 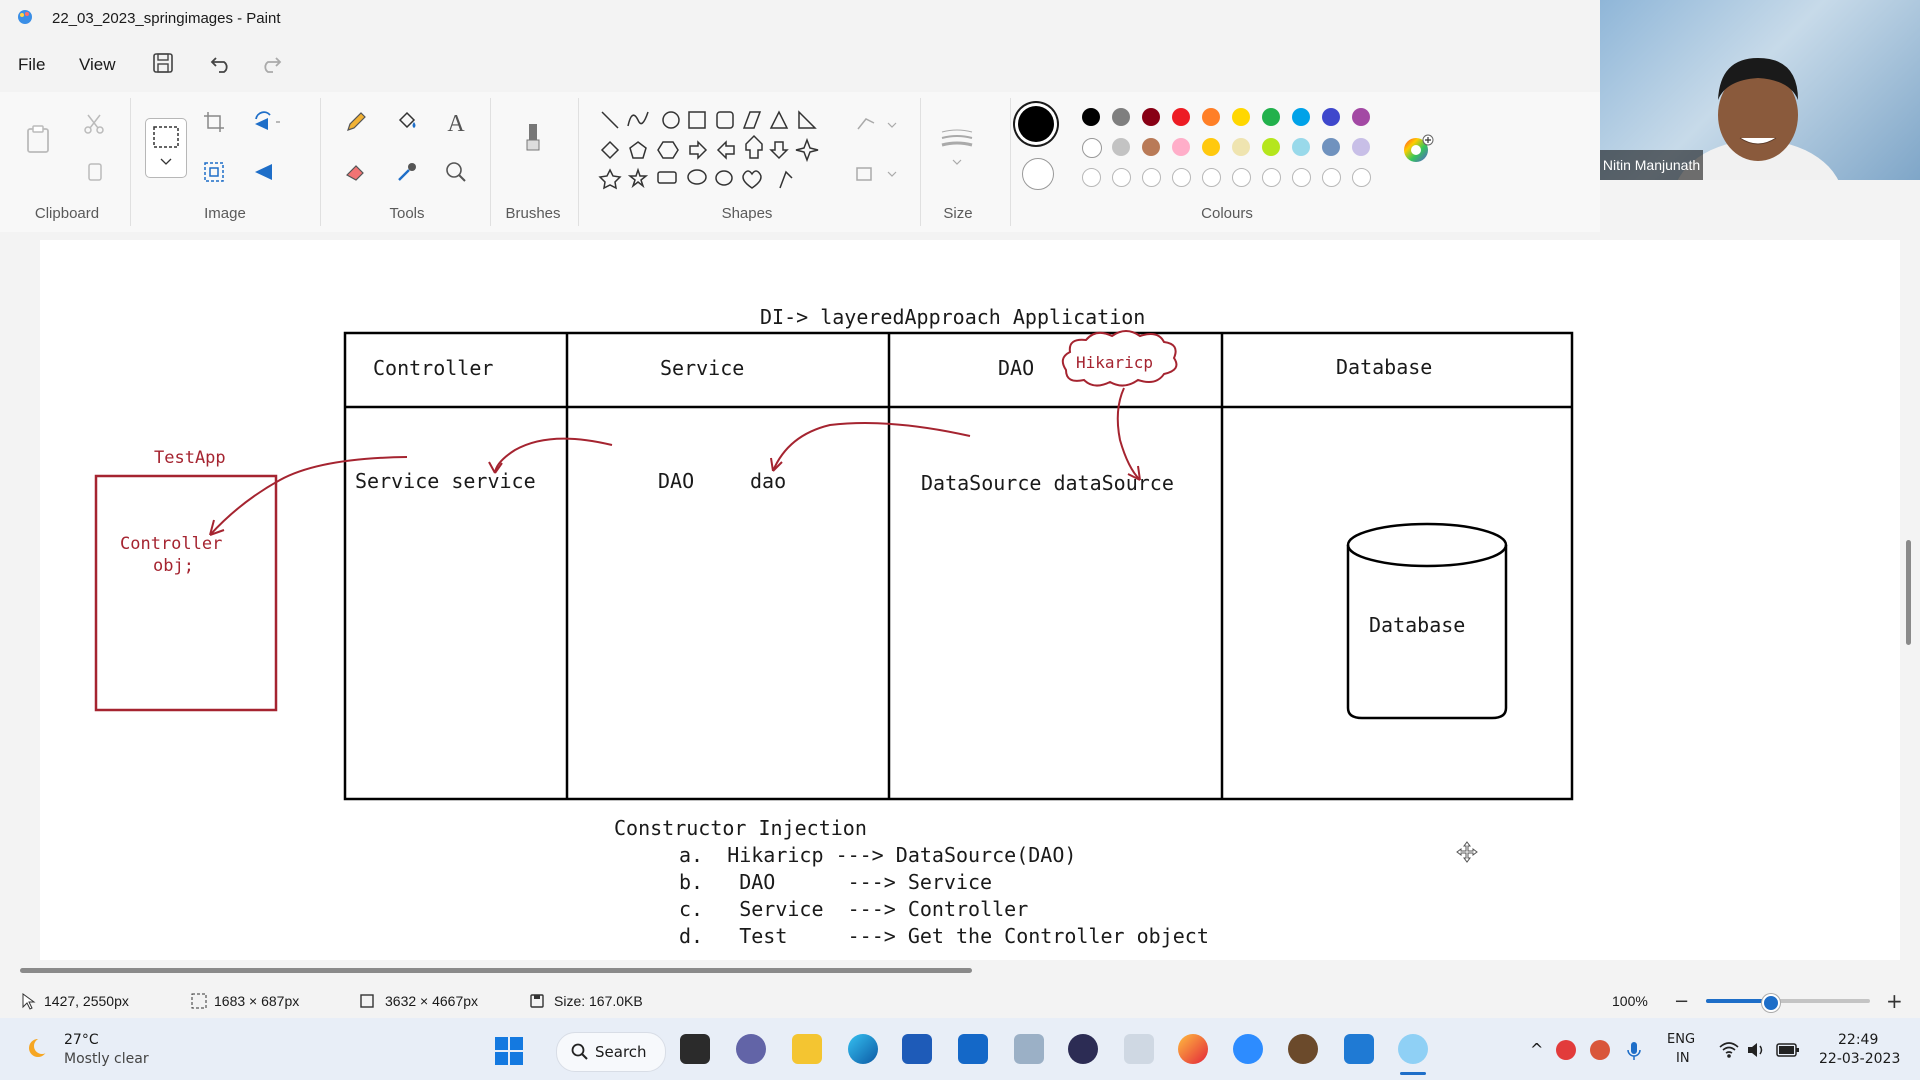 What do you see at coordinates (1600, 1050) in the screenshot?
I see `sync-icon` at bounding box center [1600, 1050].